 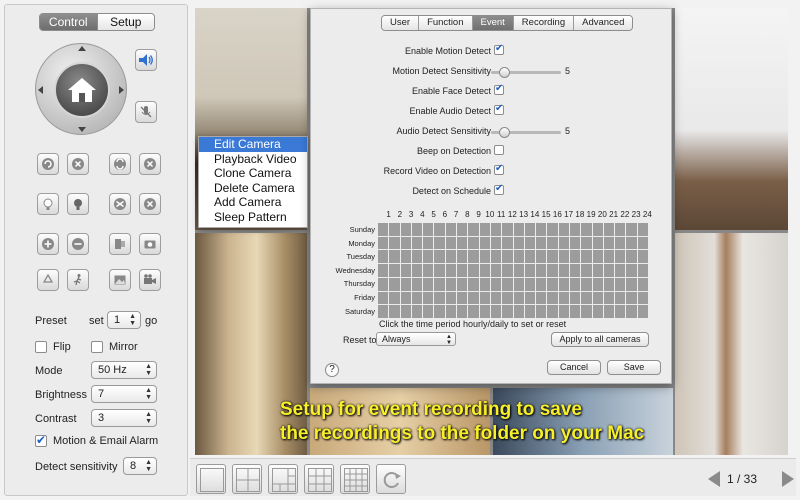 I want to click on flip-checkbox, so click(x=41, y=347).